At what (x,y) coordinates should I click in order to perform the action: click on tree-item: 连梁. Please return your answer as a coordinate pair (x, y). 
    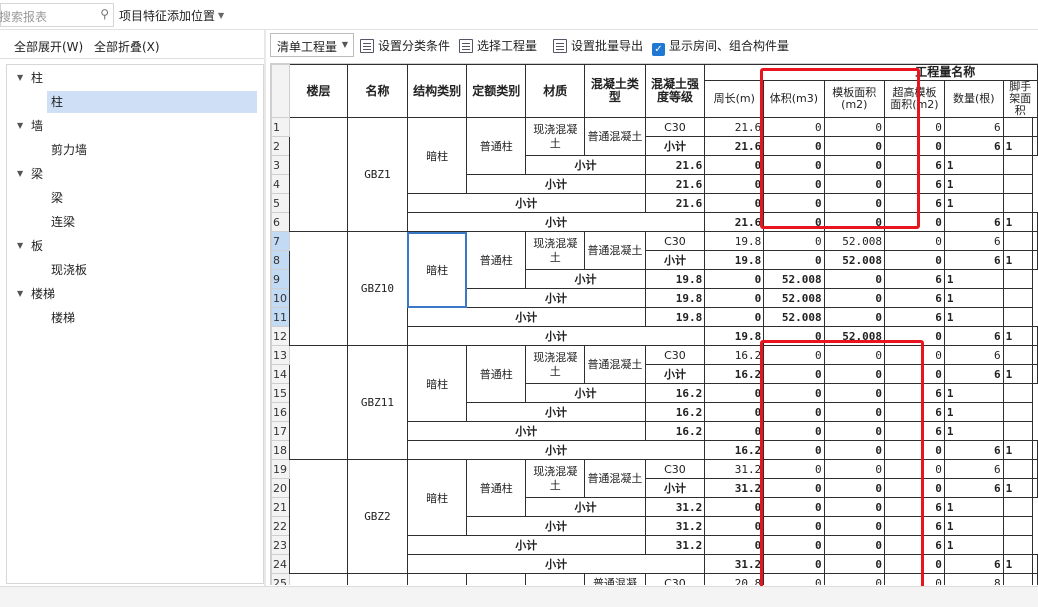
    Looking at the image, I should click on (135, 222).